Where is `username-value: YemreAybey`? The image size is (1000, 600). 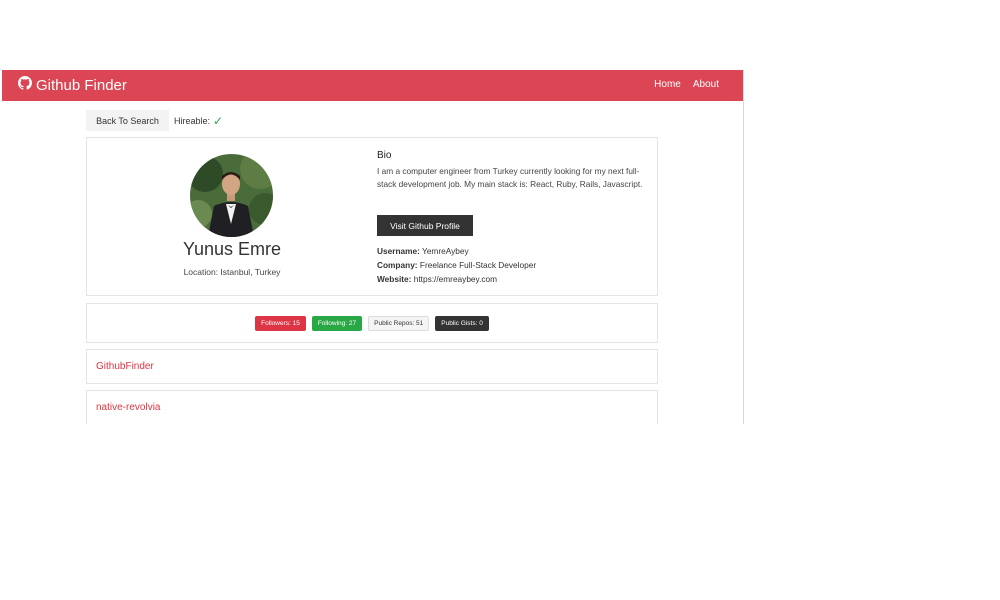 username-value: YemreAybey is located at coordinates (445, 251).